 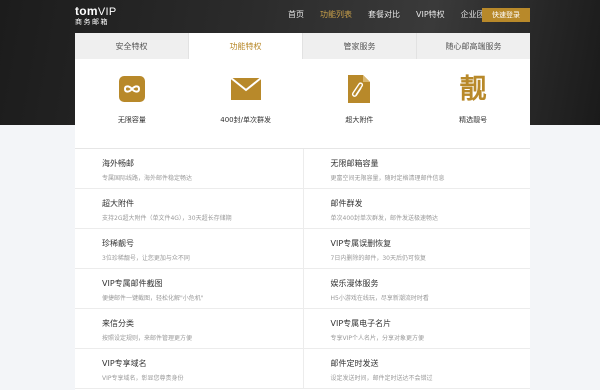 What do you see at coordinates (245, 120) in the screenshot?
I see `feature-label: 400封/单次群发` at bounding box center [245, 120].